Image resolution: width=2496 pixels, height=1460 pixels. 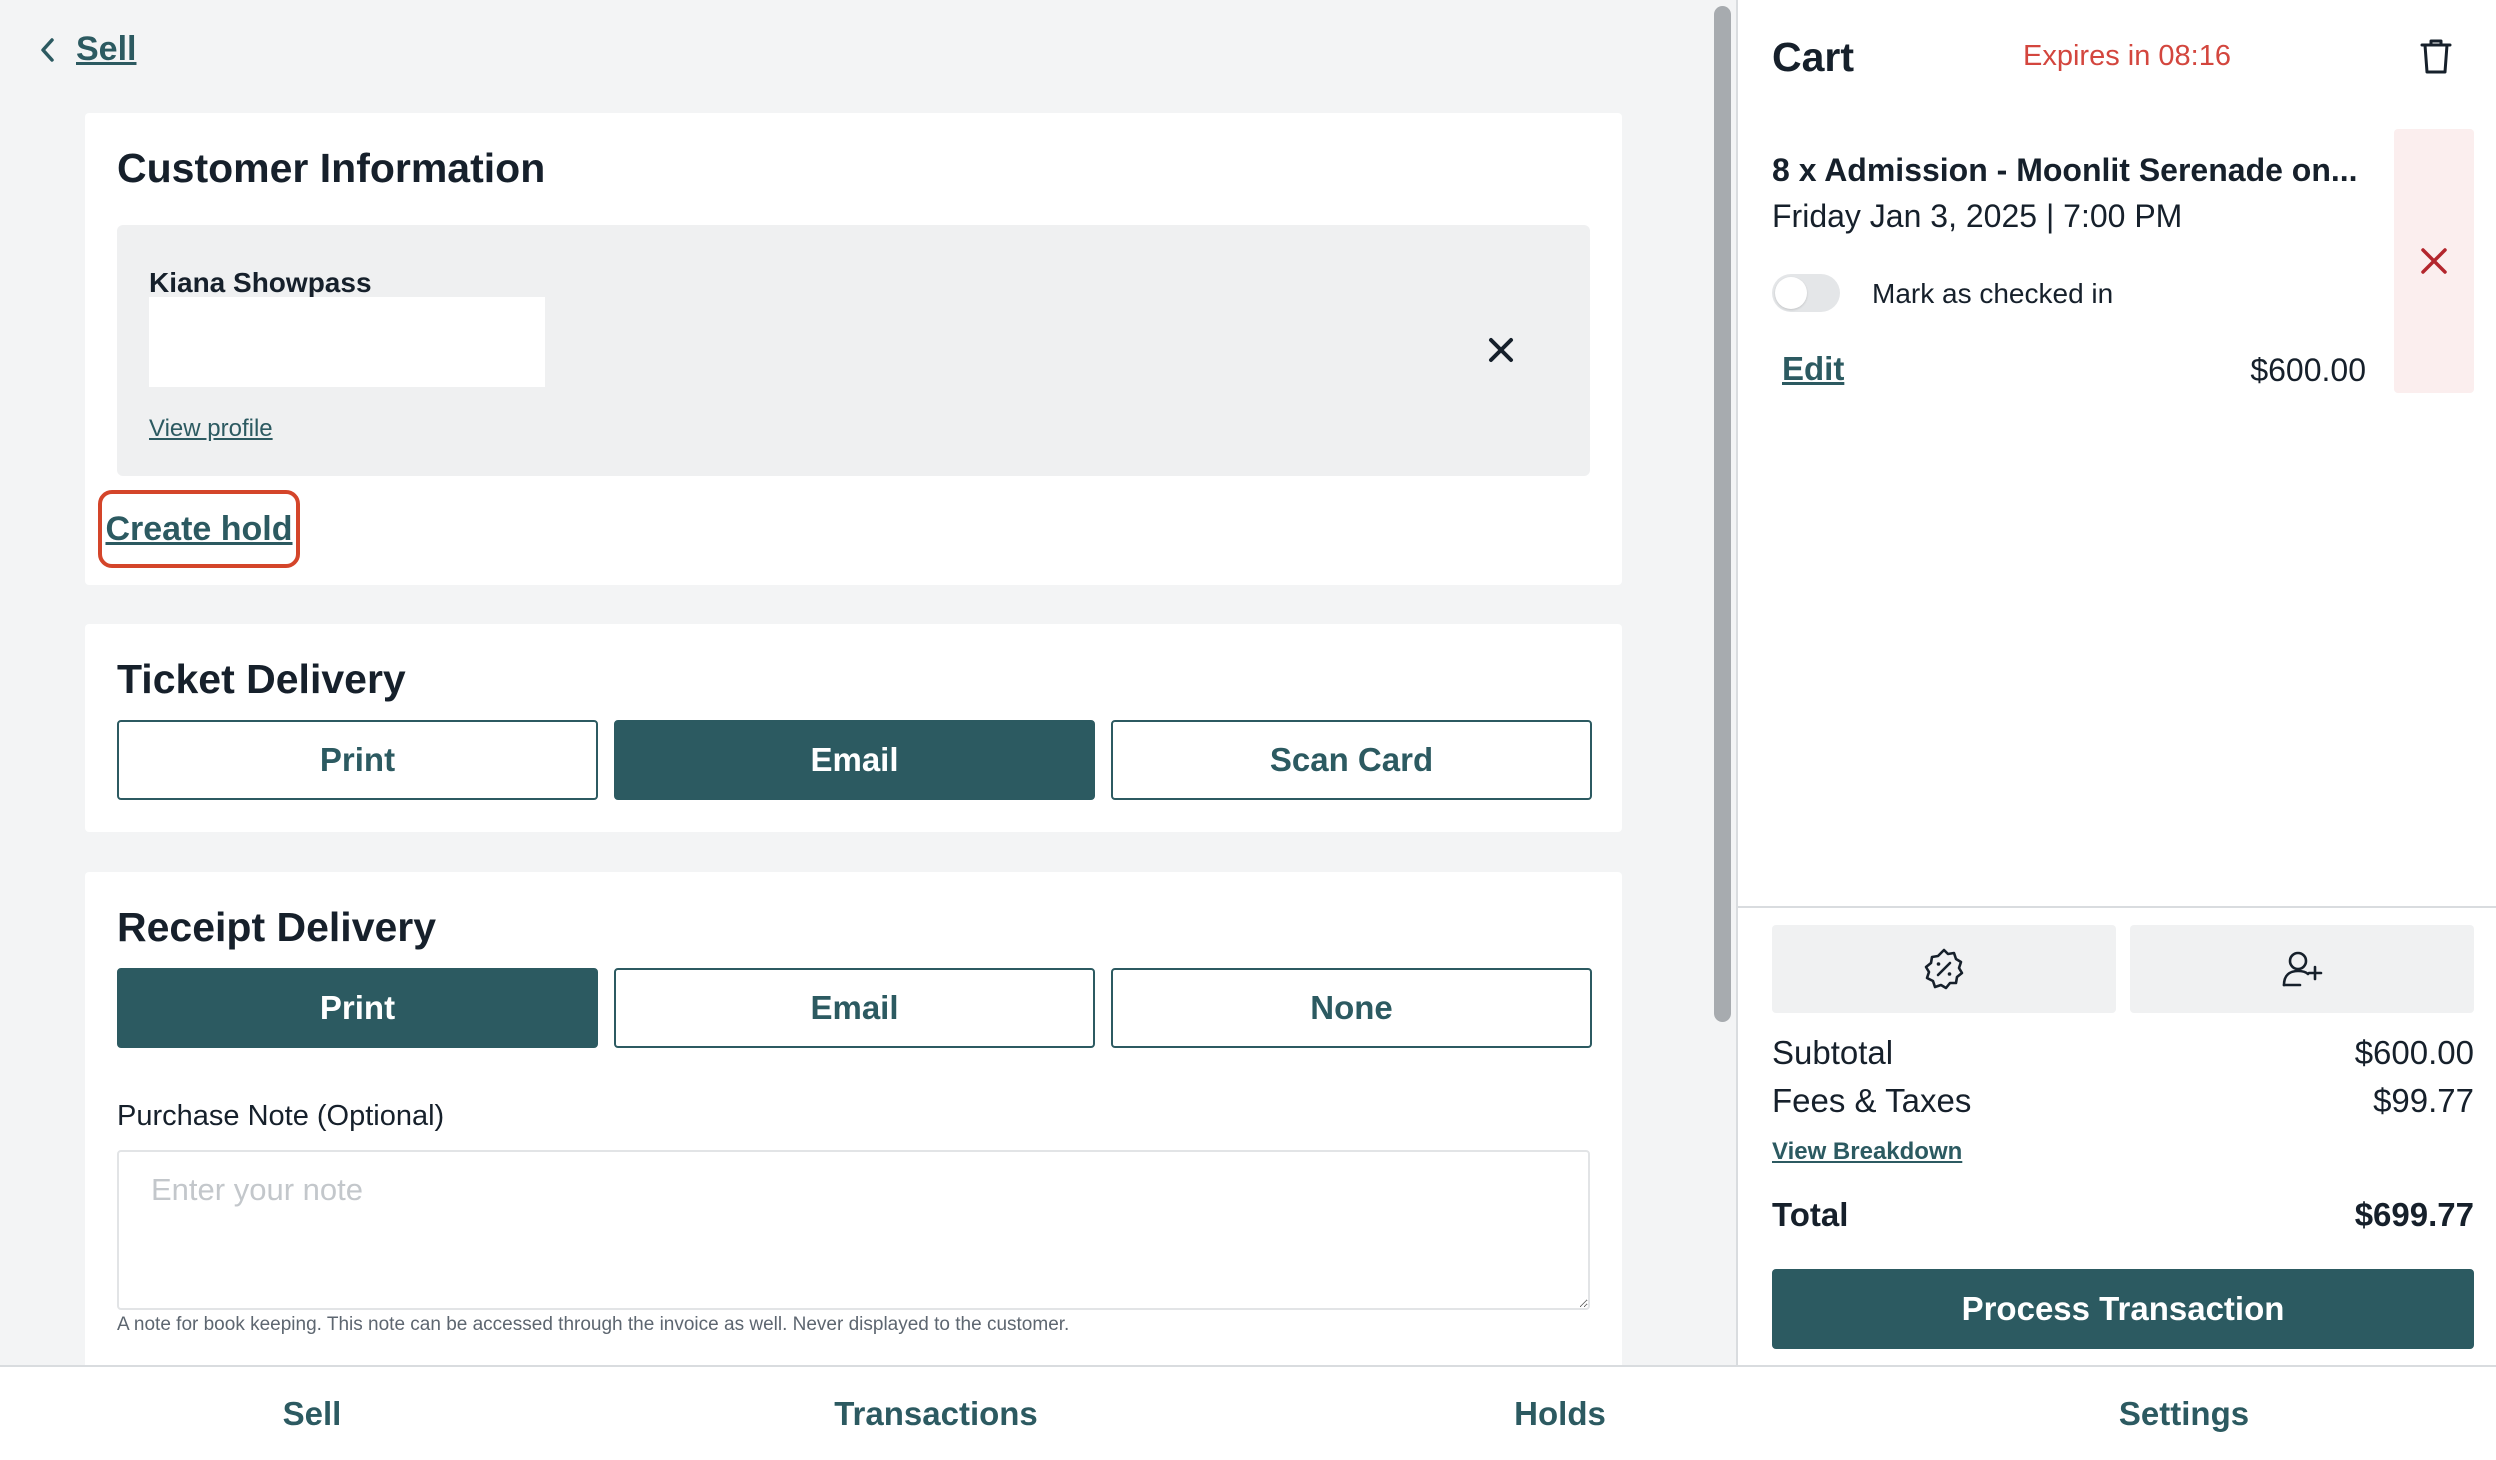 I want to click on ticket-delivery-title: Ticket Delivery, so click(x=261, y=679).